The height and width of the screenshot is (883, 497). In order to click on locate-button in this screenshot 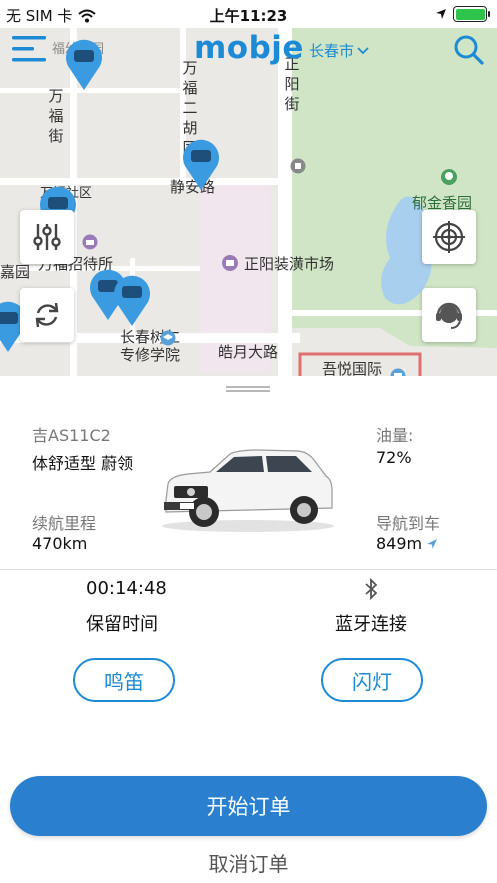, I will do `click(449, 237)`.